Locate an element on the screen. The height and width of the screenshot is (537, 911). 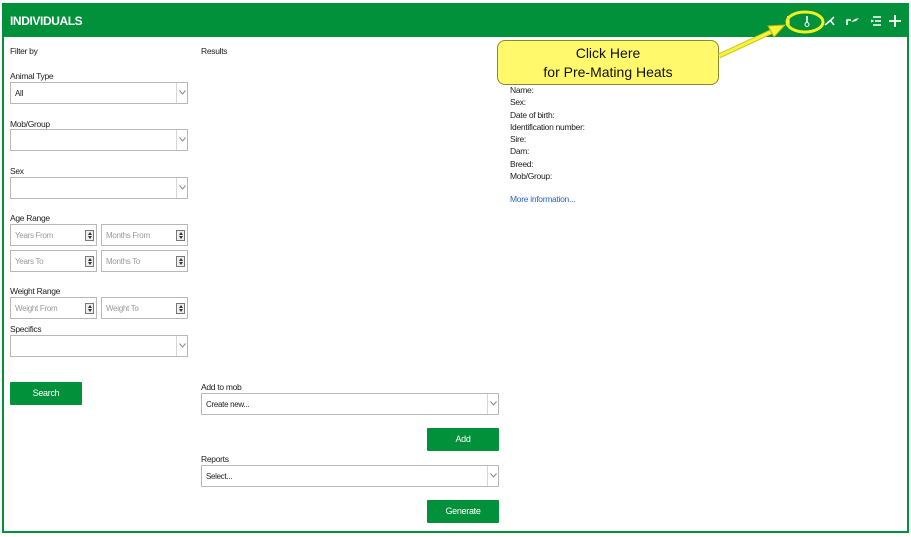
add-to-mob-label: Add to mob is located at coordinates (221, 387).